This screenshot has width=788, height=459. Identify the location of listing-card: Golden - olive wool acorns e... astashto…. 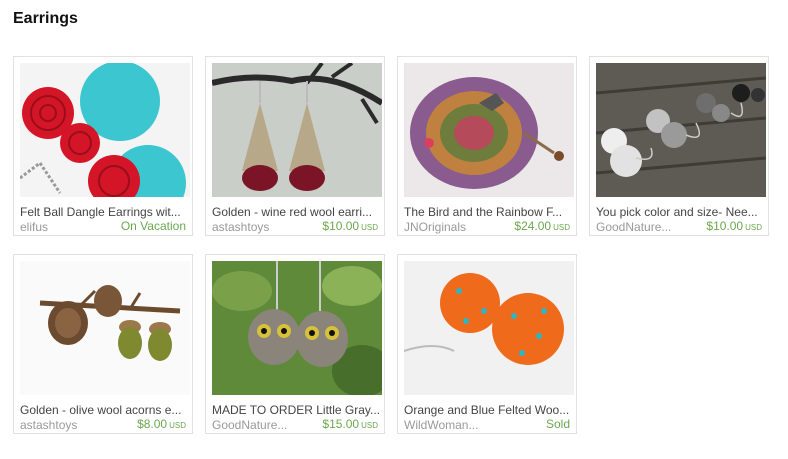
(103, 344).